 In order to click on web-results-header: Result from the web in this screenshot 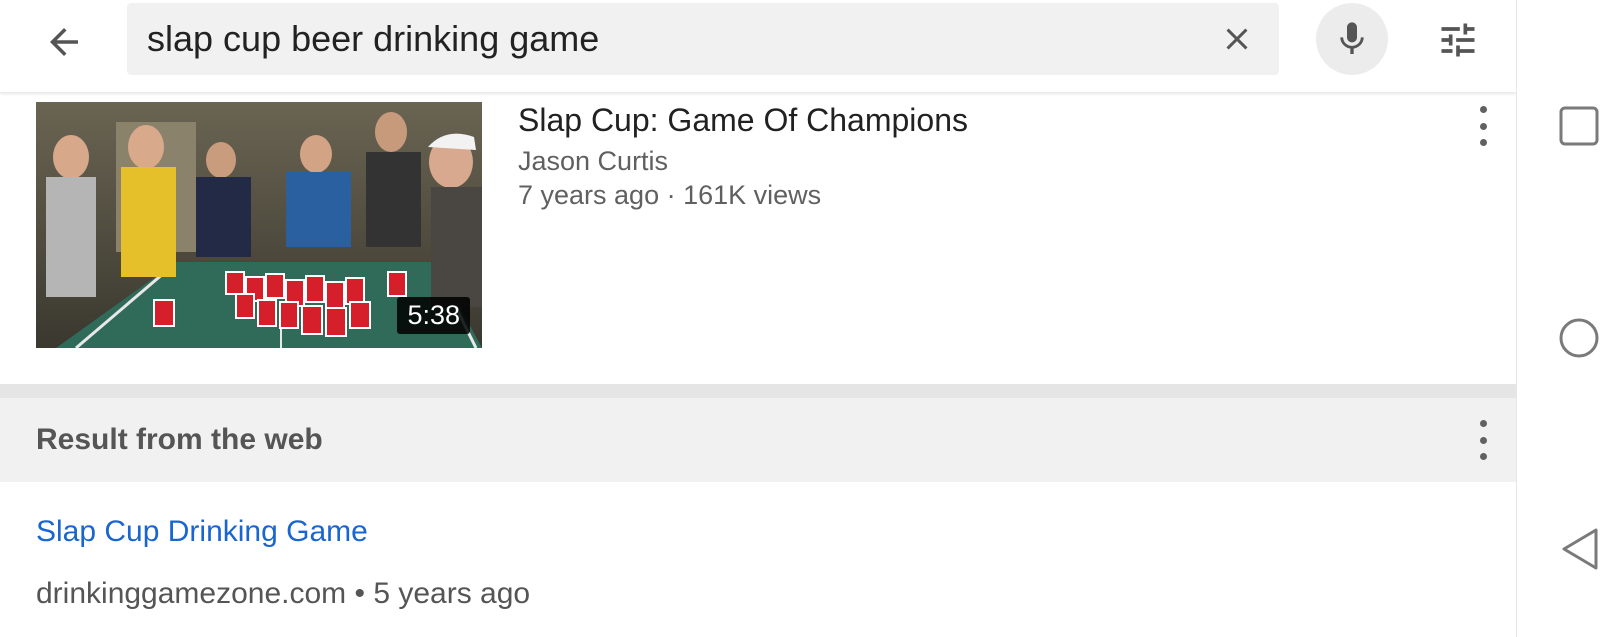, I will do `click(758, 440)`.